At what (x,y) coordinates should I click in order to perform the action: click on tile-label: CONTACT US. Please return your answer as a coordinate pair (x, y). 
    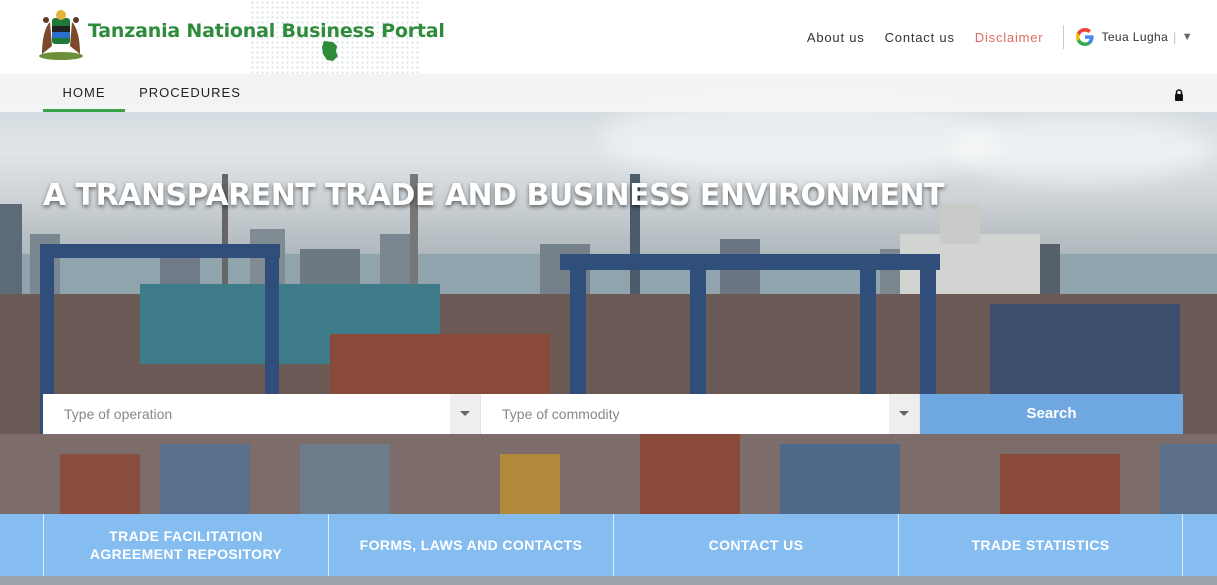
    Looking at the image, I should click on (756, 545).